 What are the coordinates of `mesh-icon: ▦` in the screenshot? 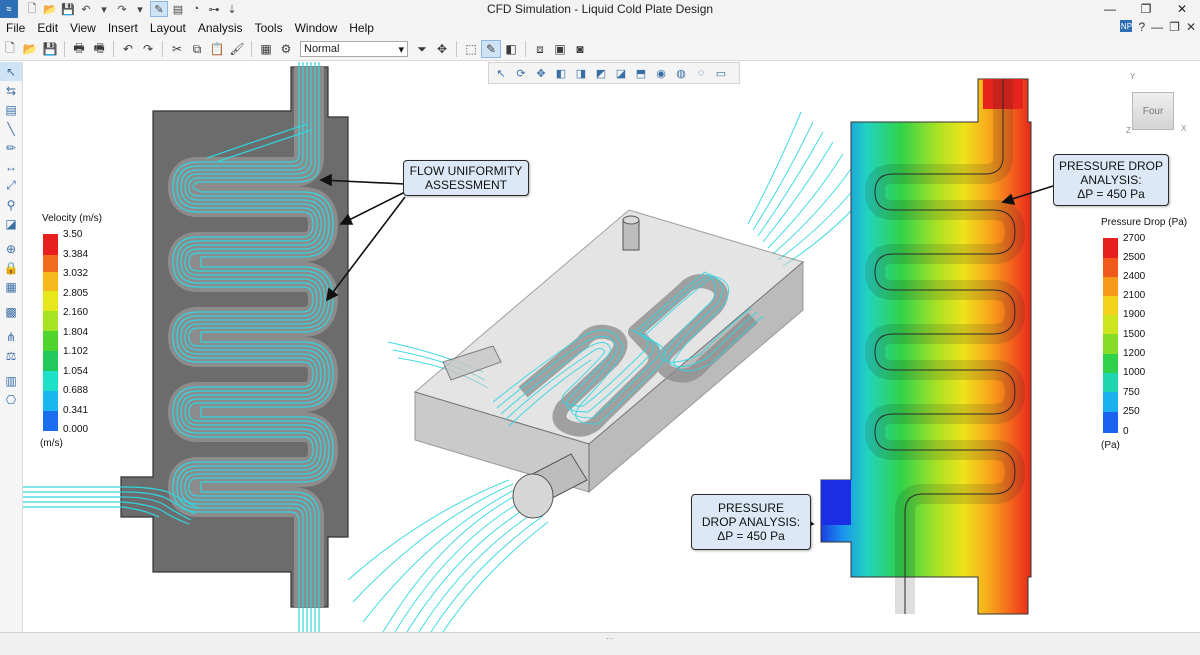 It's located at (11, 286).